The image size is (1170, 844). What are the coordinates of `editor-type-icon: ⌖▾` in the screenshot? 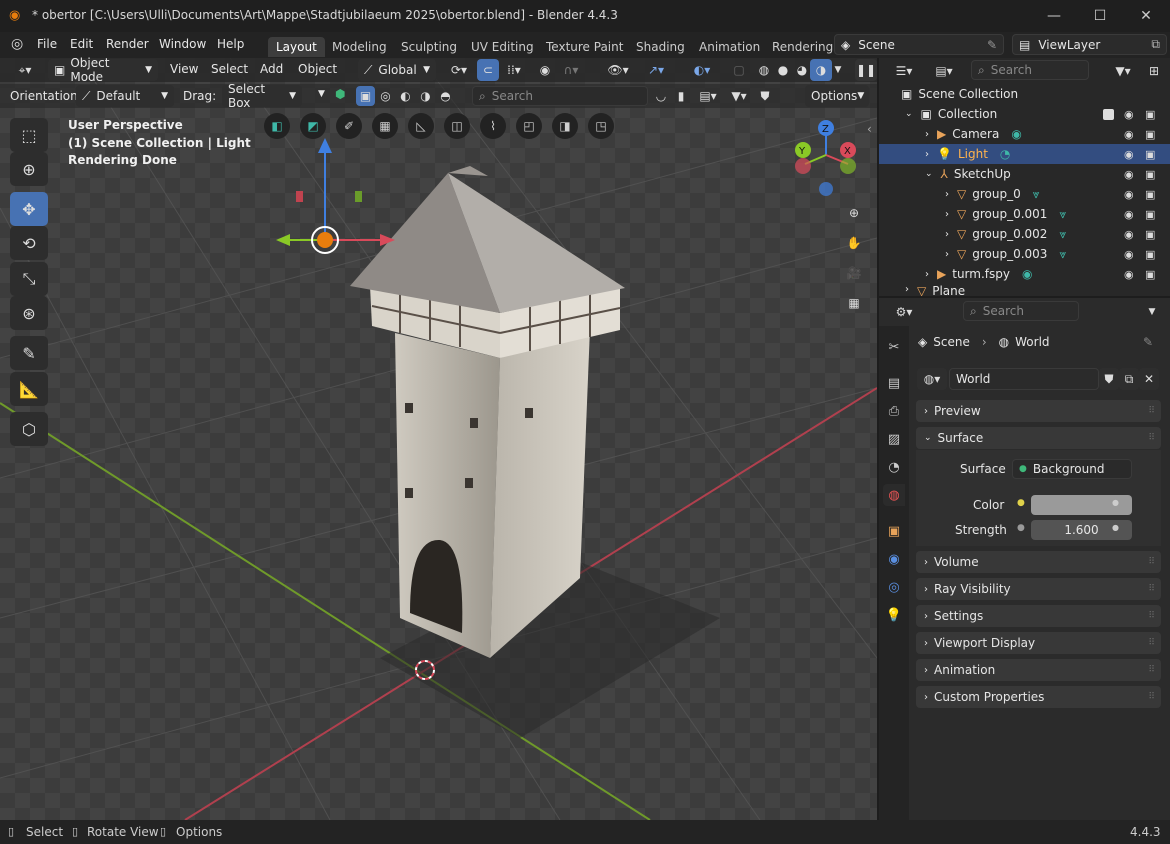 It's located at (25, 70).